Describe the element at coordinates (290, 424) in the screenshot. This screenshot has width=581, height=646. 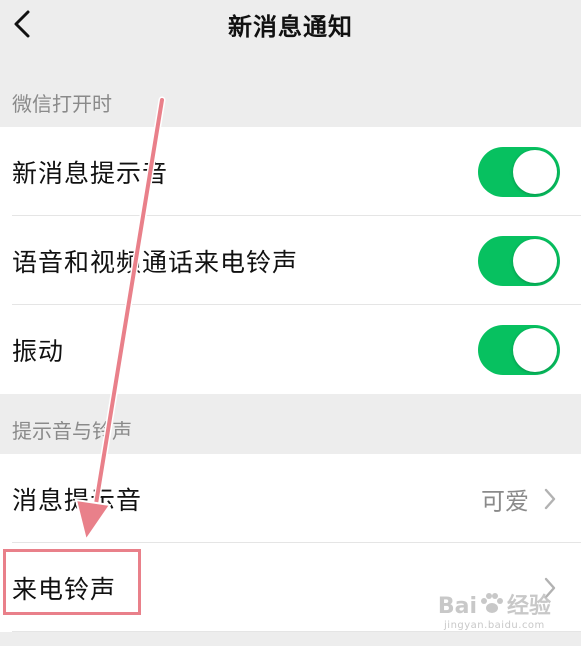
I see `section-header-sounds: 提示音与铃声` at that location.